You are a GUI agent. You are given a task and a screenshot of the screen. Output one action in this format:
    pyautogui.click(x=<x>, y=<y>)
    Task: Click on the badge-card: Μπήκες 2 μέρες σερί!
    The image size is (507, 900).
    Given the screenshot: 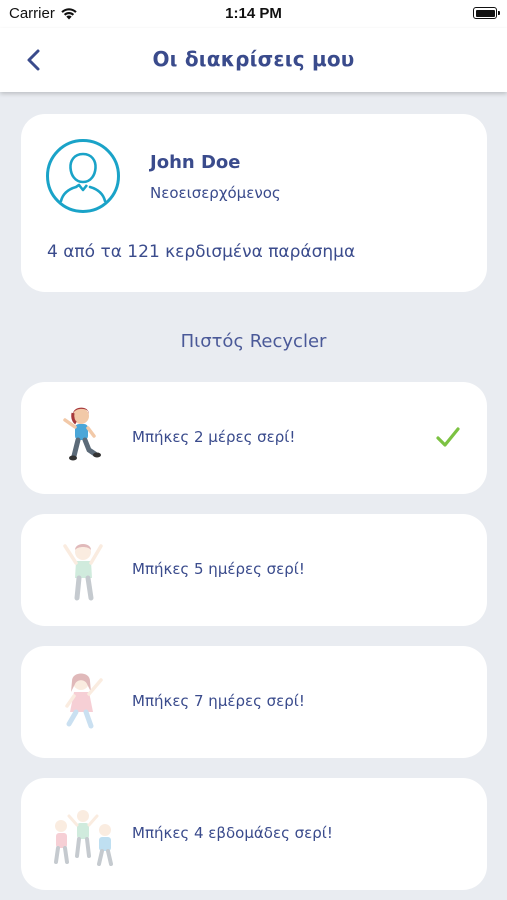 What is the action you would take?
    pyautogui.click(x=254, y=438)
    